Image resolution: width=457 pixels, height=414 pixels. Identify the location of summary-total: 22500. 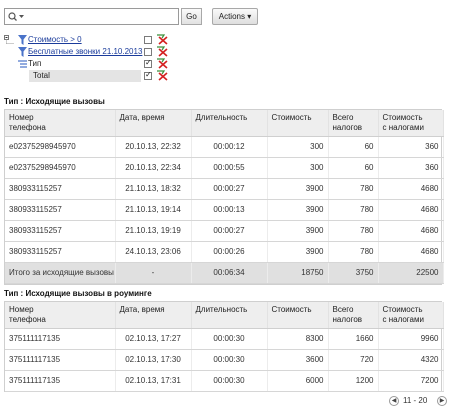
(411, 273).